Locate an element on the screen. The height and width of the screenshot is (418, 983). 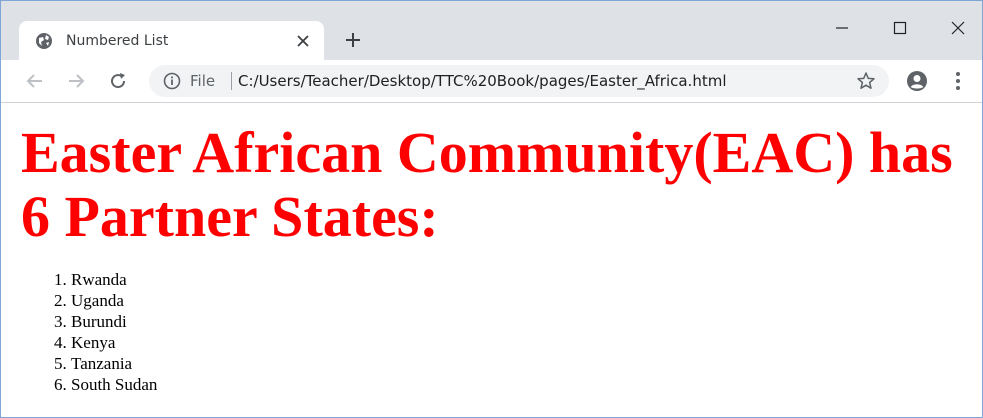
tab-strip: Numbered List is located at coordinates (491, 30).